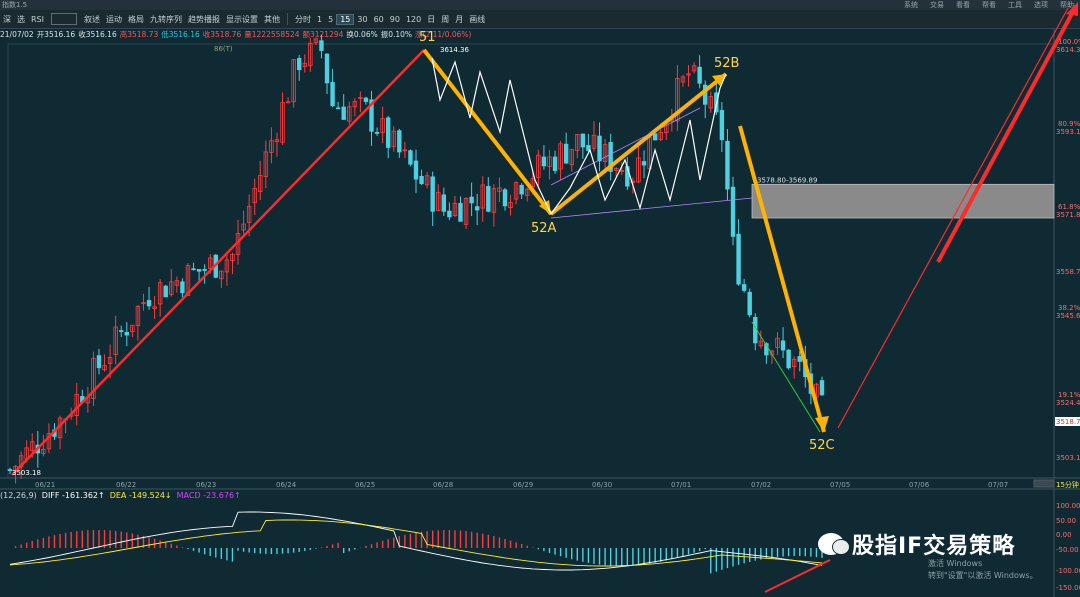 This screenshot has height=597, width=1080. I want to click on watermark: 股指IF交易策略, so click(916, 544).